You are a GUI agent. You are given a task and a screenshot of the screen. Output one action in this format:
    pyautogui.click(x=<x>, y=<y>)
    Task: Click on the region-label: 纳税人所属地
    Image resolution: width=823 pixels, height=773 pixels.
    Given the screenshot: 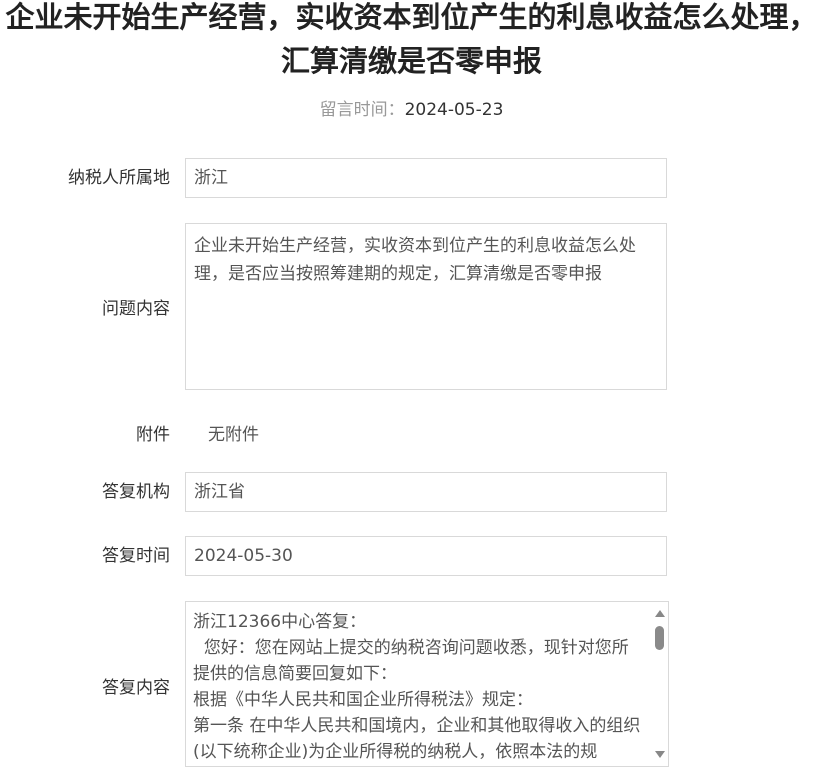 What is the action you would take?
    pyautogui.click(x=119, y=178)
    